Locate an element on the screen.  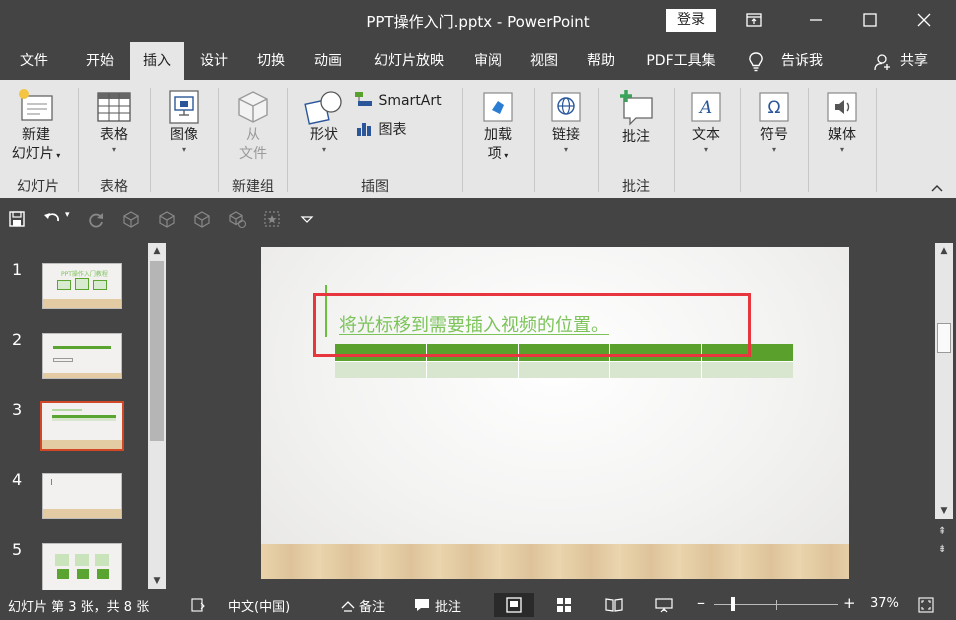
tab-pdf-tools: PDF工具集 is located at coordinates (681, 61).